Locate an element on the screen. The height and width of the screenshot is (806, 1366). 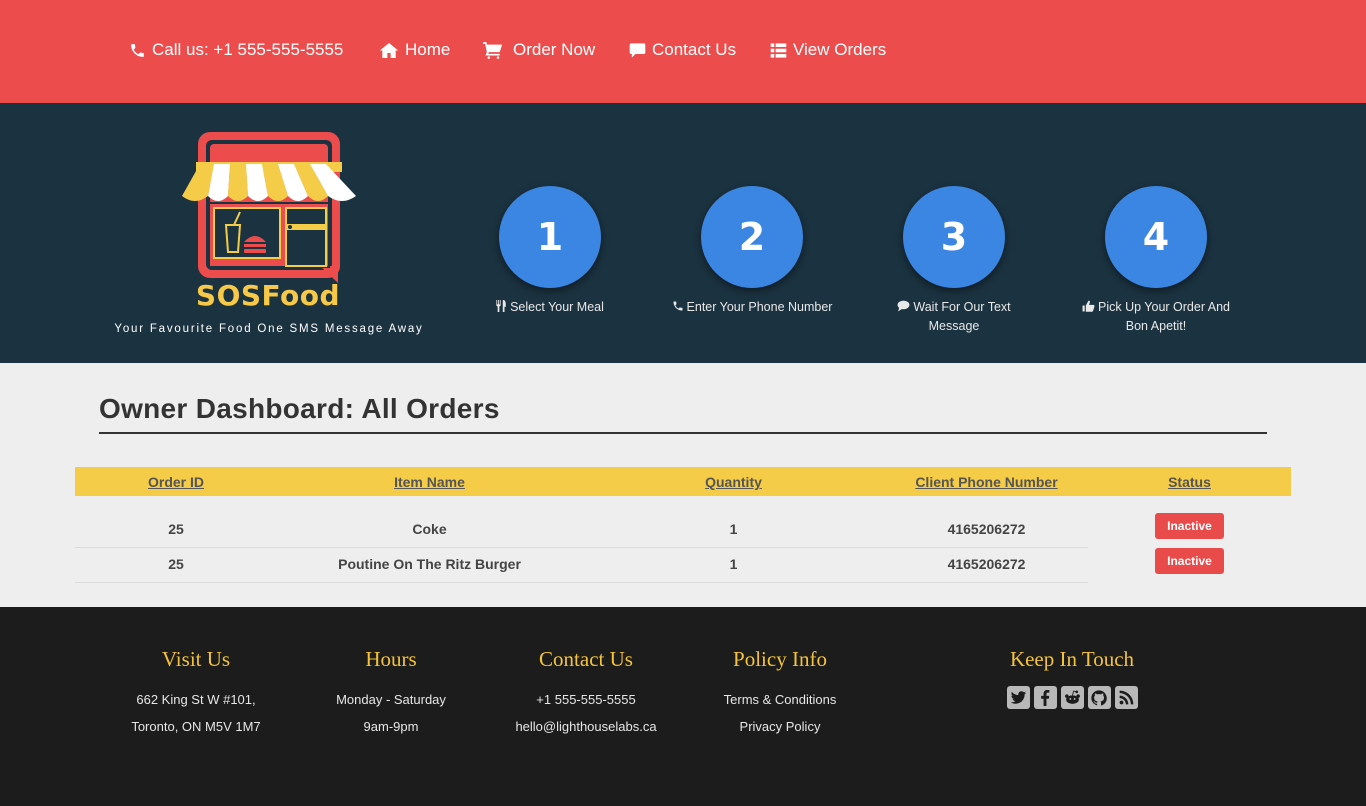
item-name-cell: Poutine On The Ritz Burger is located at coordinates (429, 564).